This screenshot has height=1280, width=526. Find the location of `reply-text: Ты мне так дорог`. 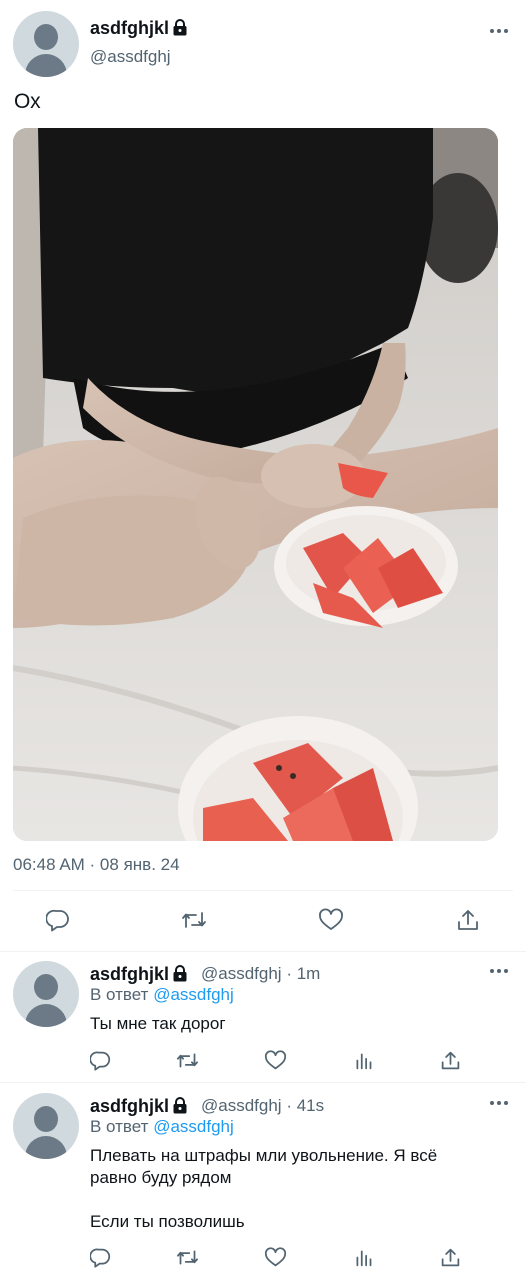

reply-text: Ты мне так дорог is located at coordinates (158, 1023).